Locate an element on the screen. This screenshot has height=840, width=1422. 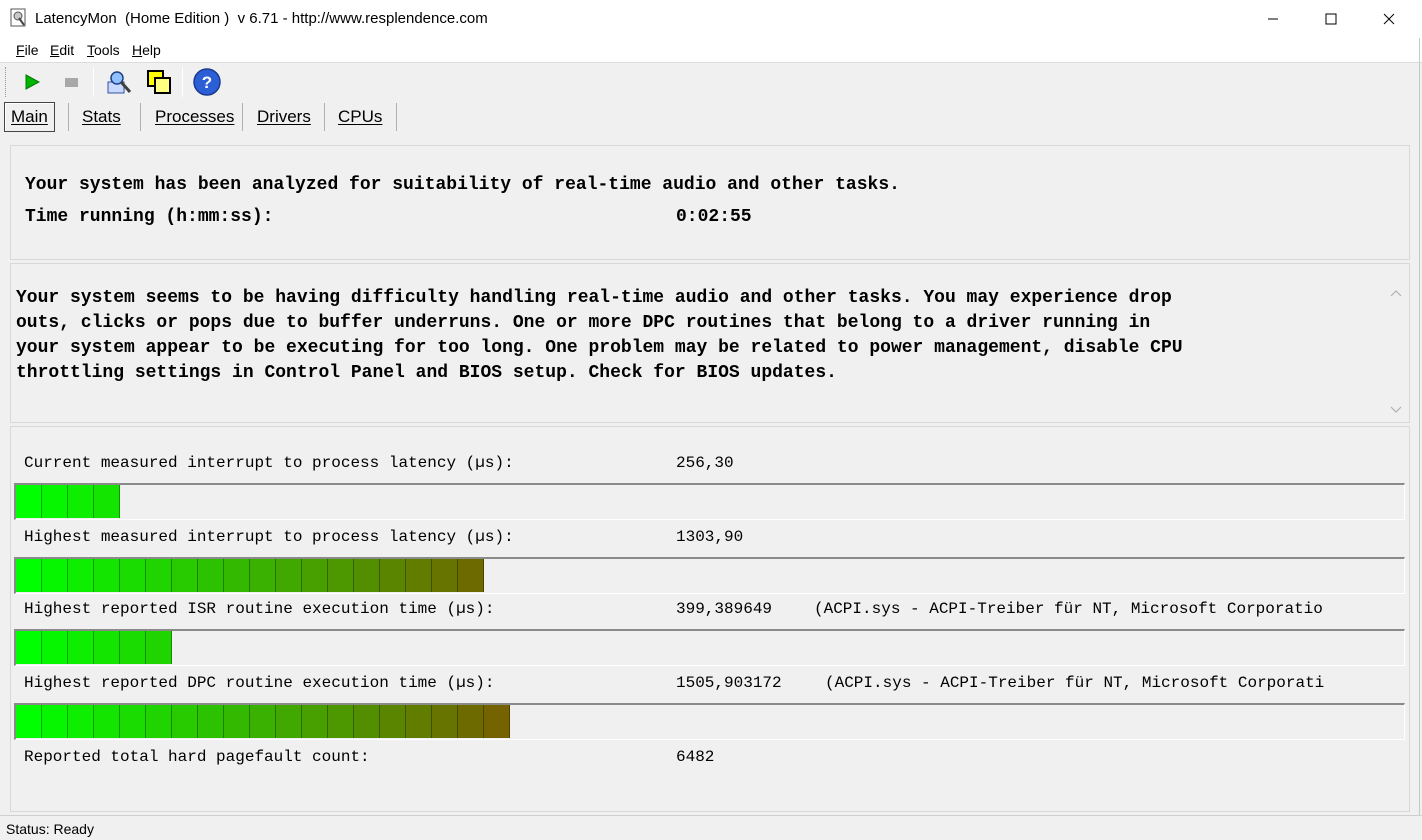
metric-value: 6482 is located at coordinates (695, 757).